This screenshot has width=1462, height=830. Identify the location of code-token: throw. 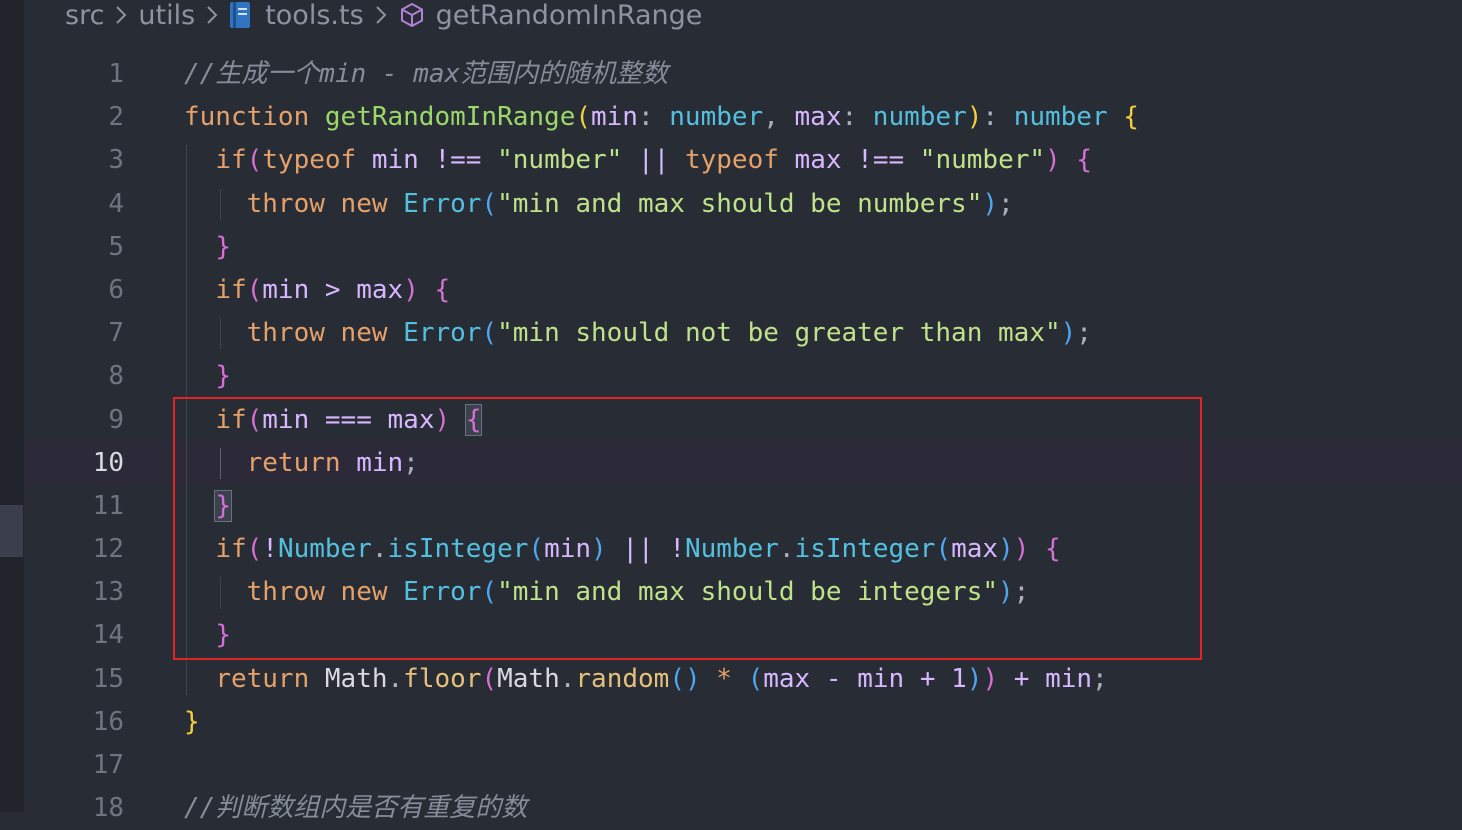
(293, 592).